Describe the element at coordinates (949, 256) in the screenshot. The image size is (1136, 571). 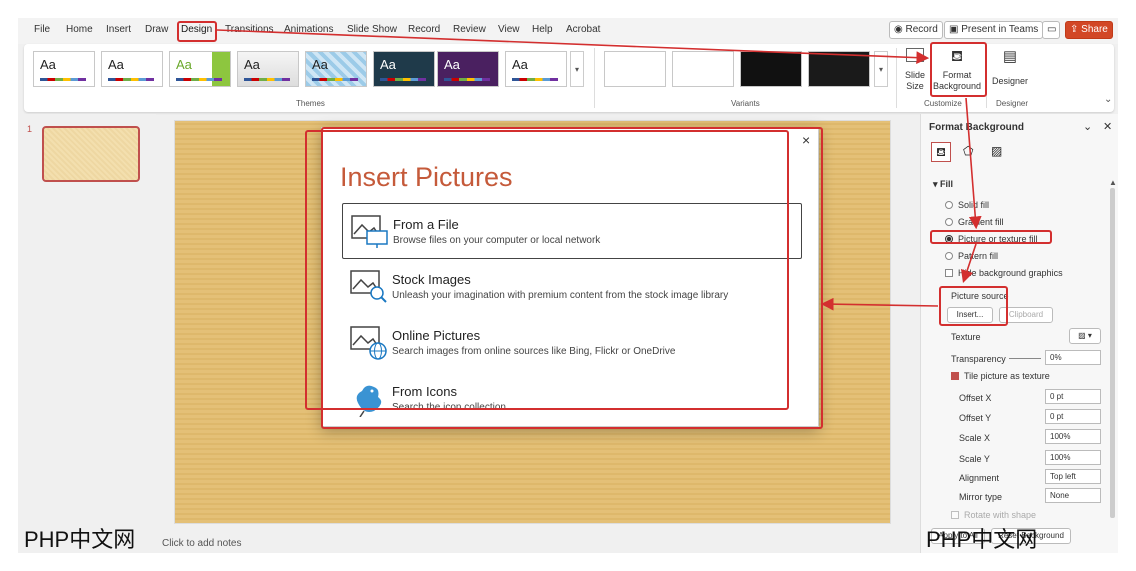
I see `pattern-fill-radio` at that location.